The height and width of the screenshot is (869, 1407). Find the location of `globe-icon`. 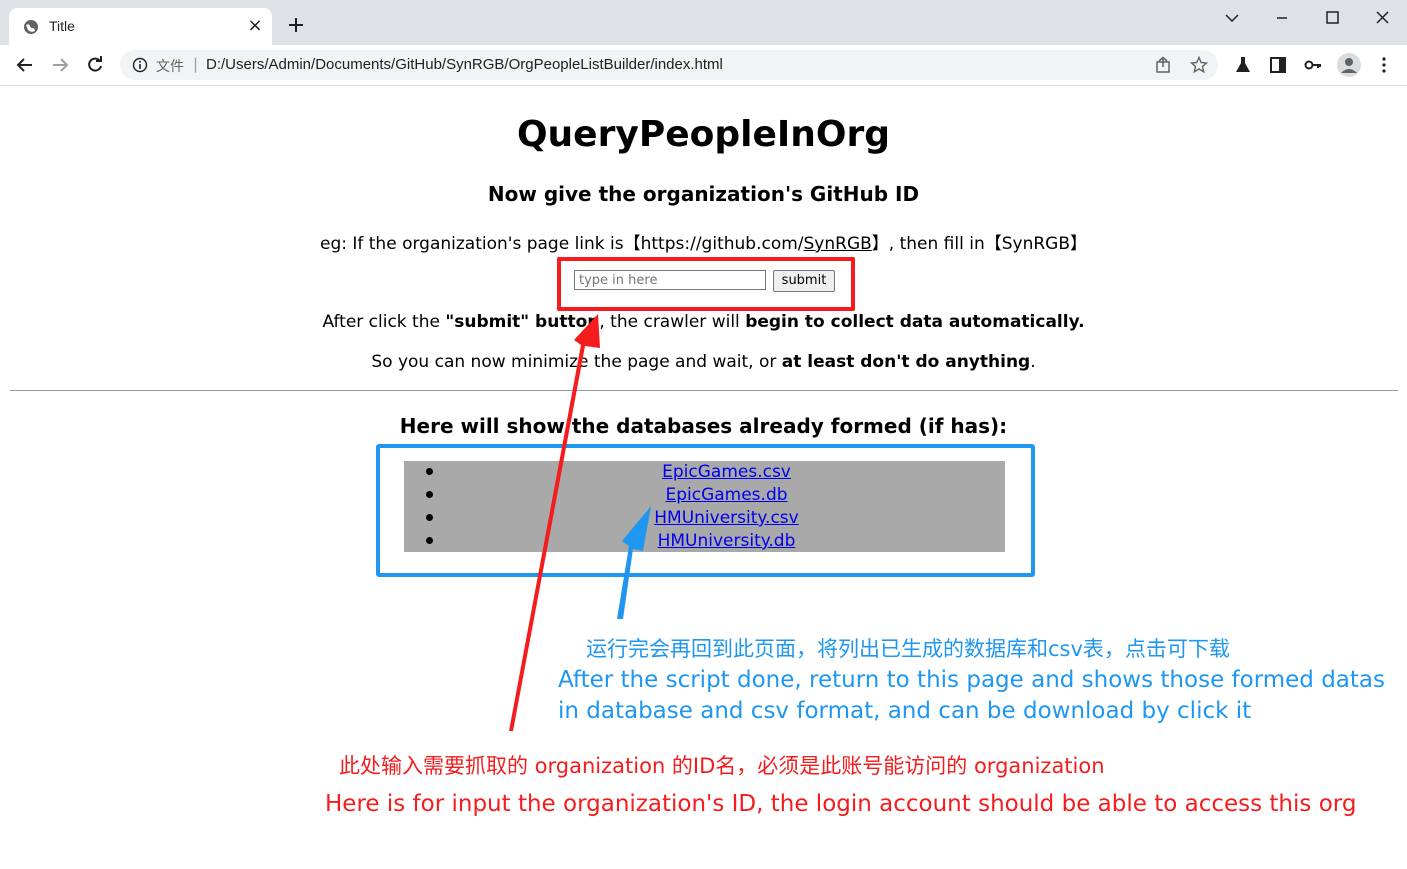

globe-icon is located at coordinates (31, 27).